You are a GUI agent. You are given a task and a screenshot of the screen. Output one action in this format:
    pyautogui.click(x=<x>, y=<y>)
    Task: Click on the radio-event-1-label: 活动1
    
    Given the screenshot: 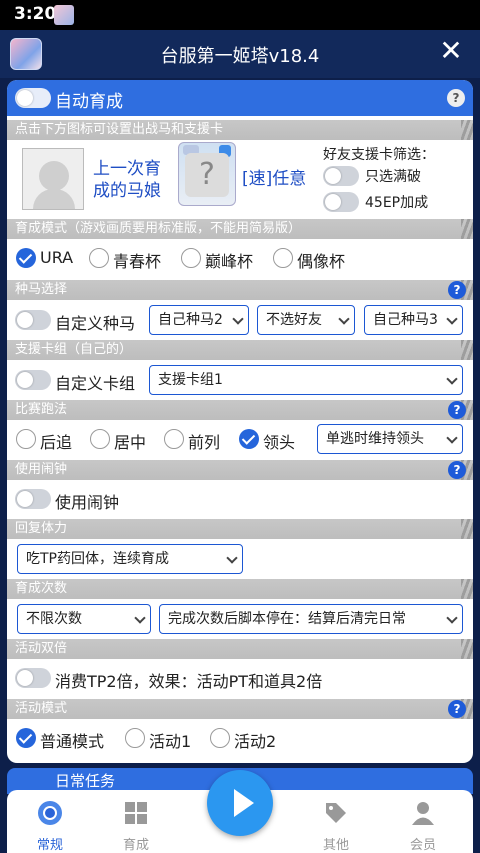 What is the action you would take?
    pyautogui.click(x=170, y=741)
    